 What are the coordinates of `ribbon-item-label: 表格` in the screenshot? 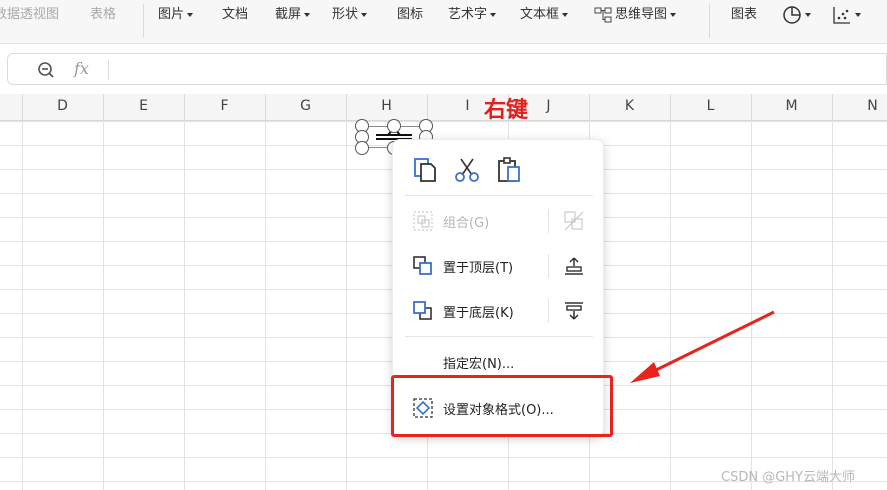 It's located at (103, 14).